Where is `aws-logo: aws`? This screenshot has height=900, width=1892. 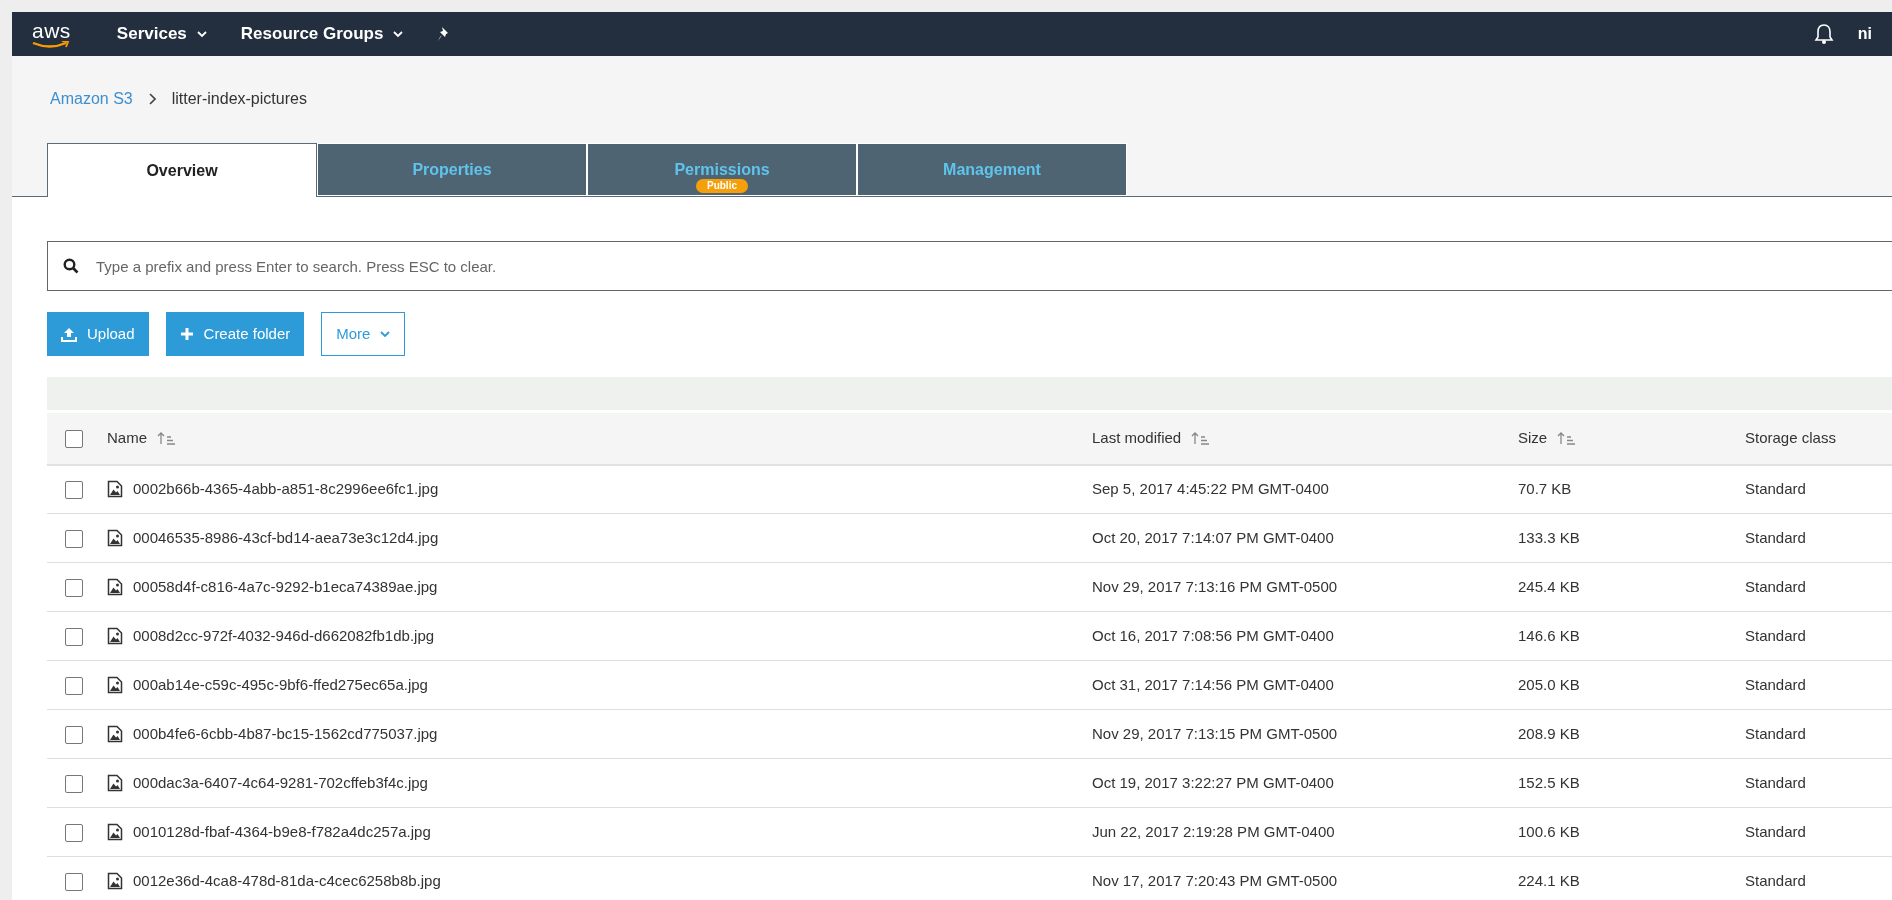
aws-logo: aws is located at coordinates (51, 34).